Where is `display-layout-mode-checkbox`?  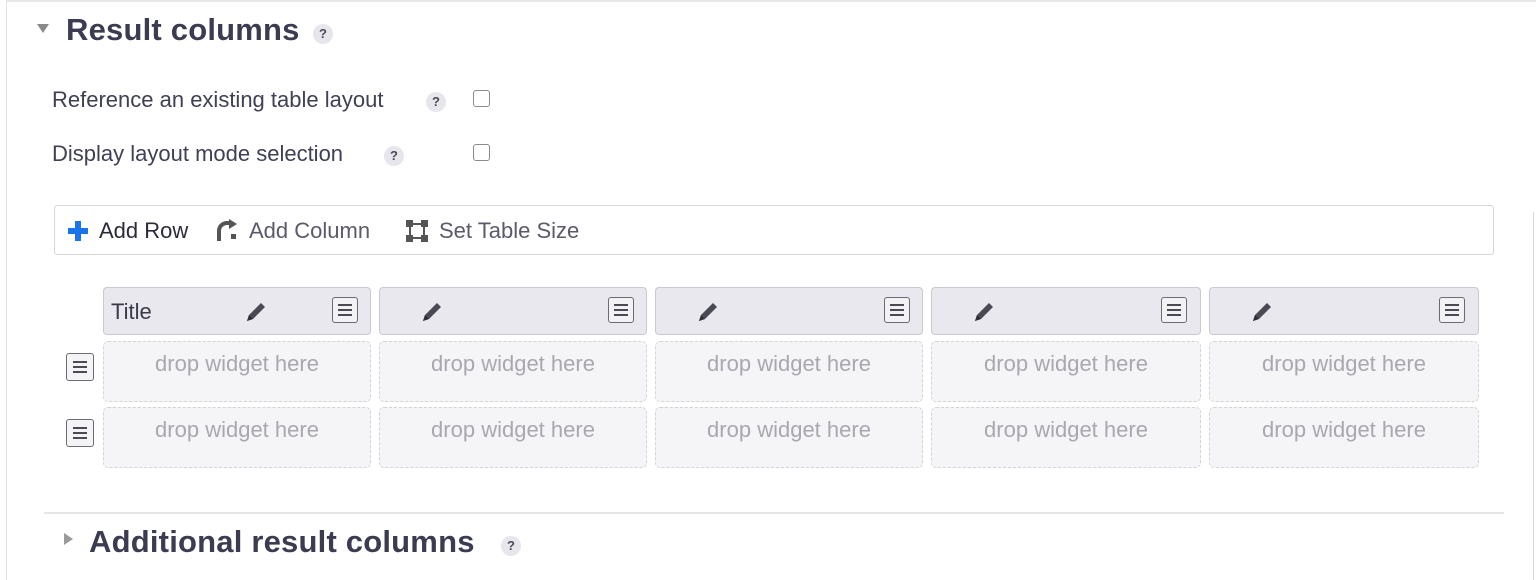 display-layout-mode-checkbox is located at coordinates (481, 152).